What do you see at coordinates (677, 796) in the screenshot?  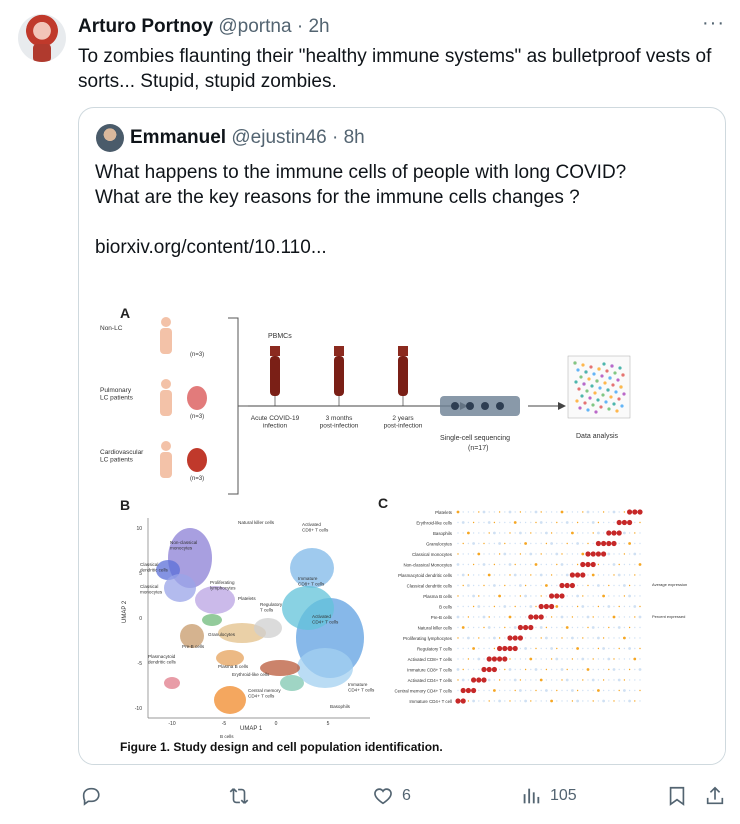 I see `bookmark-button` at bounding box center [677, 796].